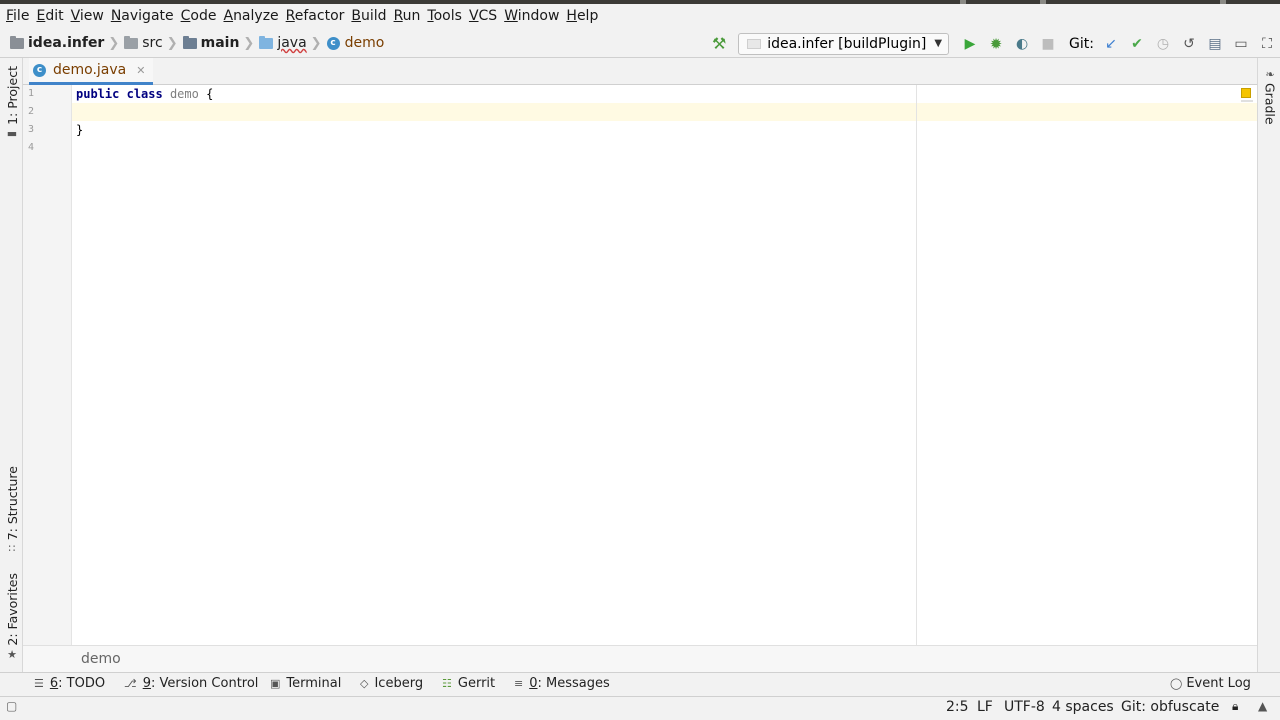 This screenshot has height=720, width=1280. I want to click on tool-tab-structure: 7: Structure ∷, so click(12, 510).